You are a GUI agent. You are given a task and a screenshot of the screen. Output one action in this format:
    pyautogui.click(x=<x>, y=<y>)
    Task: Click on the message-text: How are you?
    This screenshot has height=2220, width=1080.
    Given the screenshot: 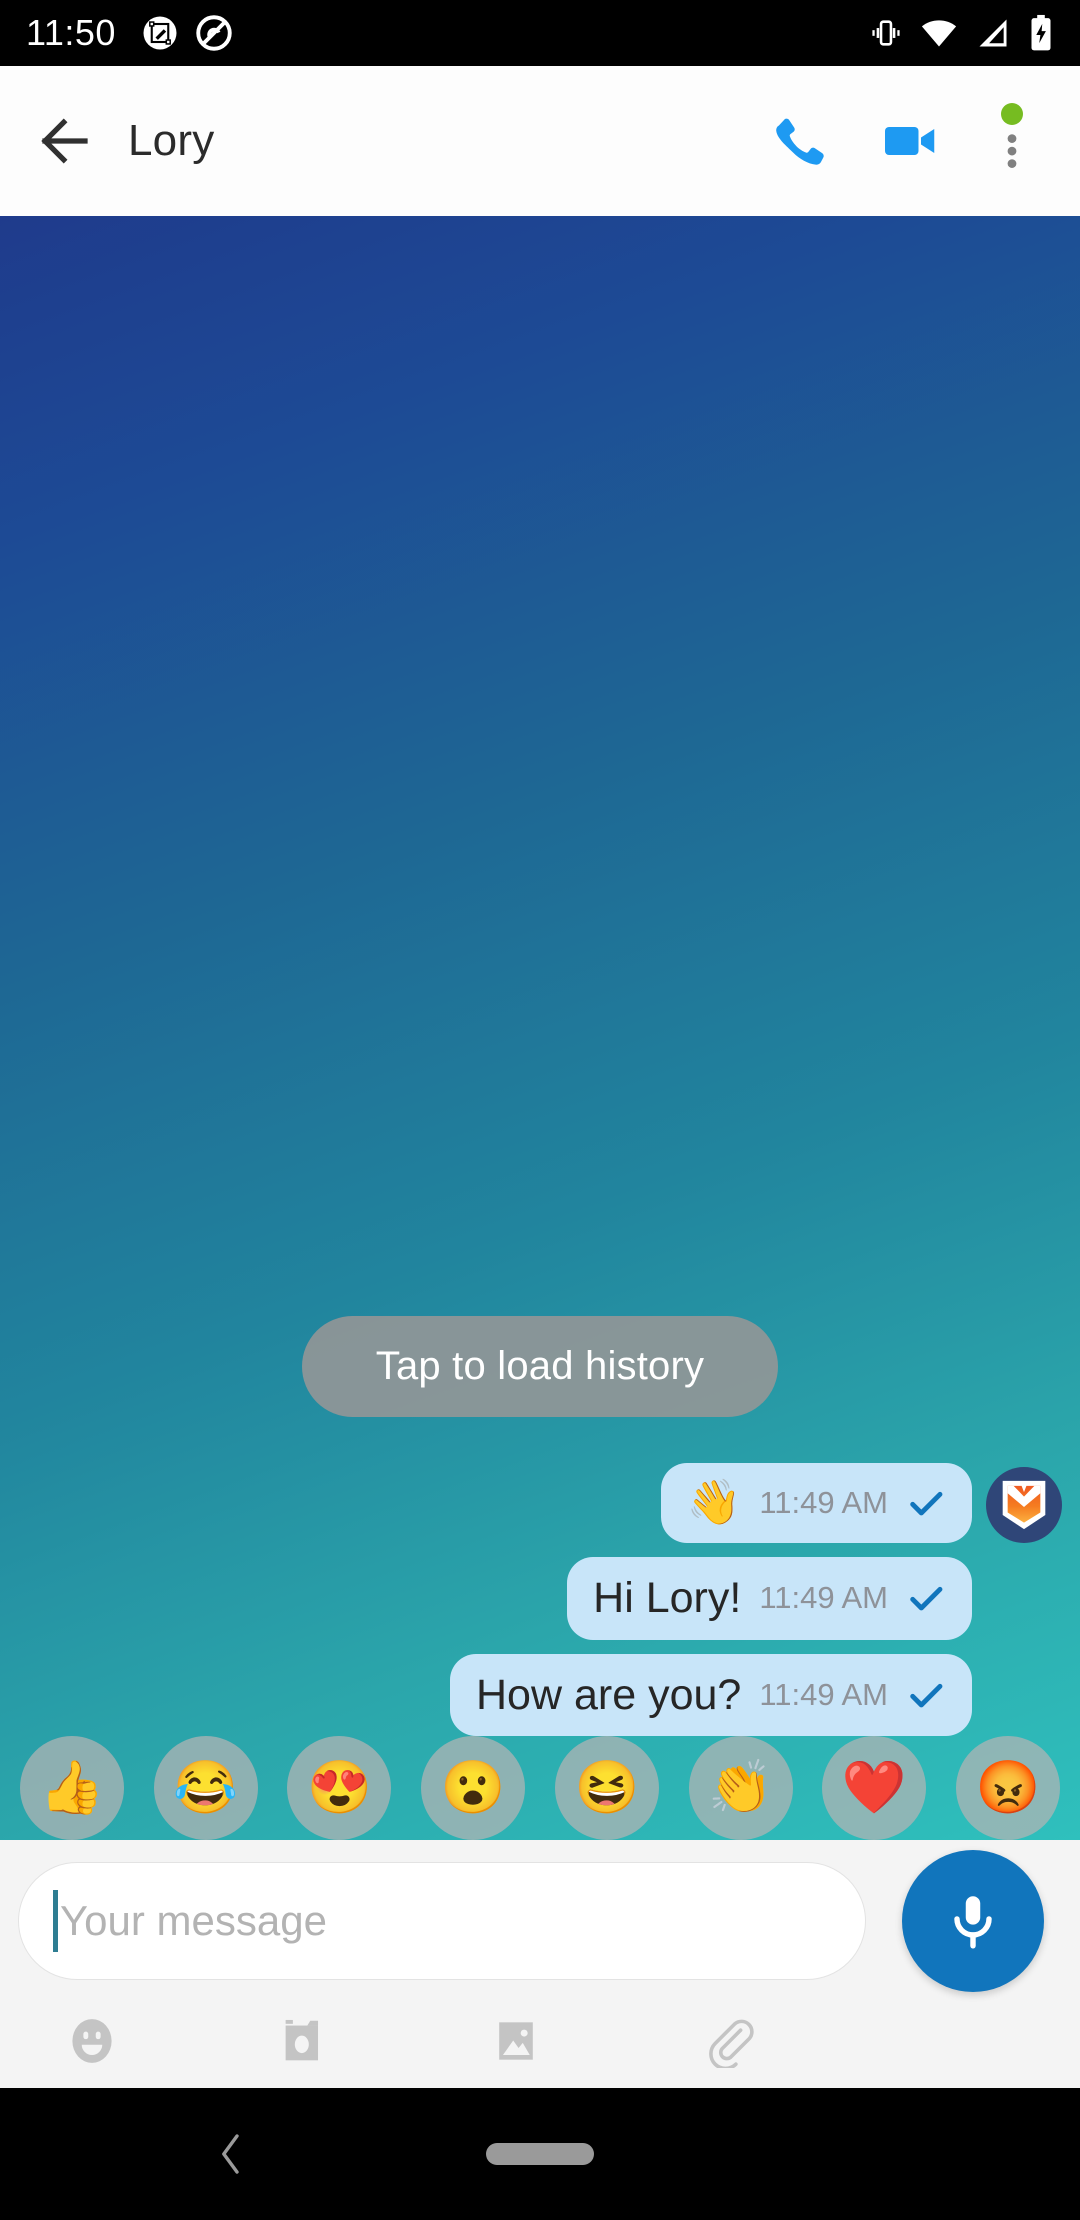 What is the action you would take?
    pyautogui.click(x=609, y=1694)
    